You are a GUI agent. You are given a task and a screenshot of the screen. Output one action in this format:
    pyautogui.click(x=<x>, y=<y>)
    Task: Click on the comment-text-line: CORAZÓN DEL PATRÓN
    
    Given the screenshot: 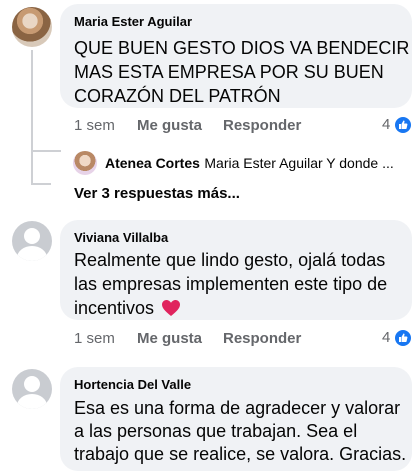 What is the action you would take?
    pyautogui.click(x=177, y=96)
    